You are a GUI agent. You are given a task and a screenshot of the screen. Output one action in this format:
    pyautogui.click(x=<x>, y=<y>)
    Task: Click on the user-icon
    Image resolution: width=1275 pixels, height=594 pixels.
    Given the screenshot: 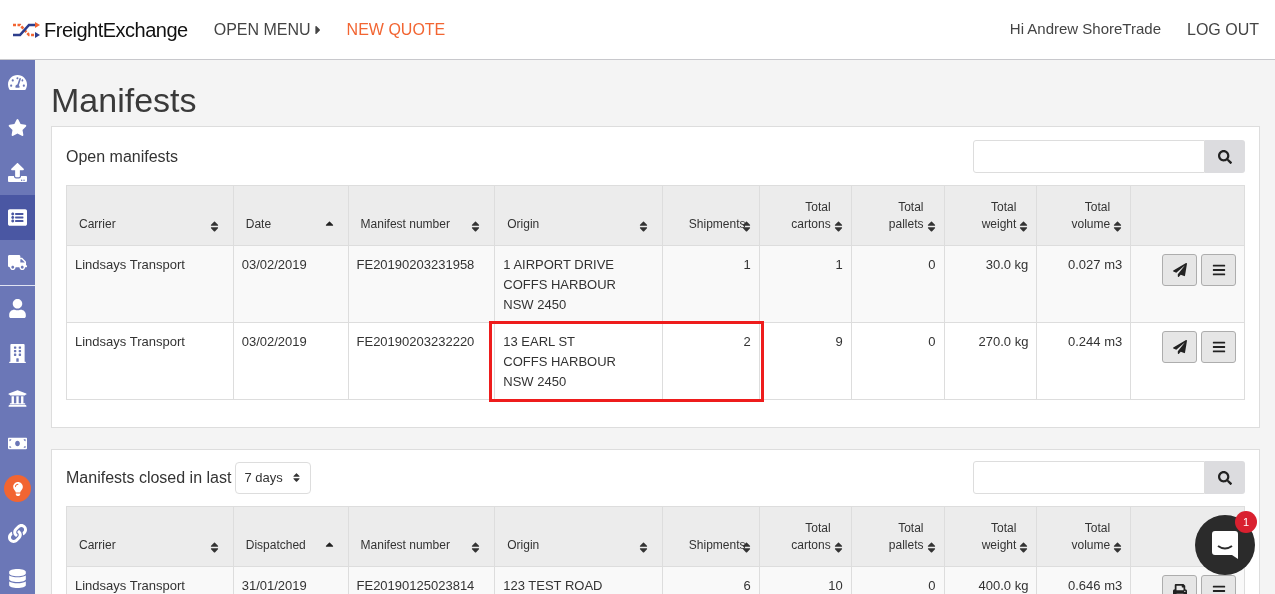 What is the action you would take?
    pyautogui.click(x=17, y=308)
    